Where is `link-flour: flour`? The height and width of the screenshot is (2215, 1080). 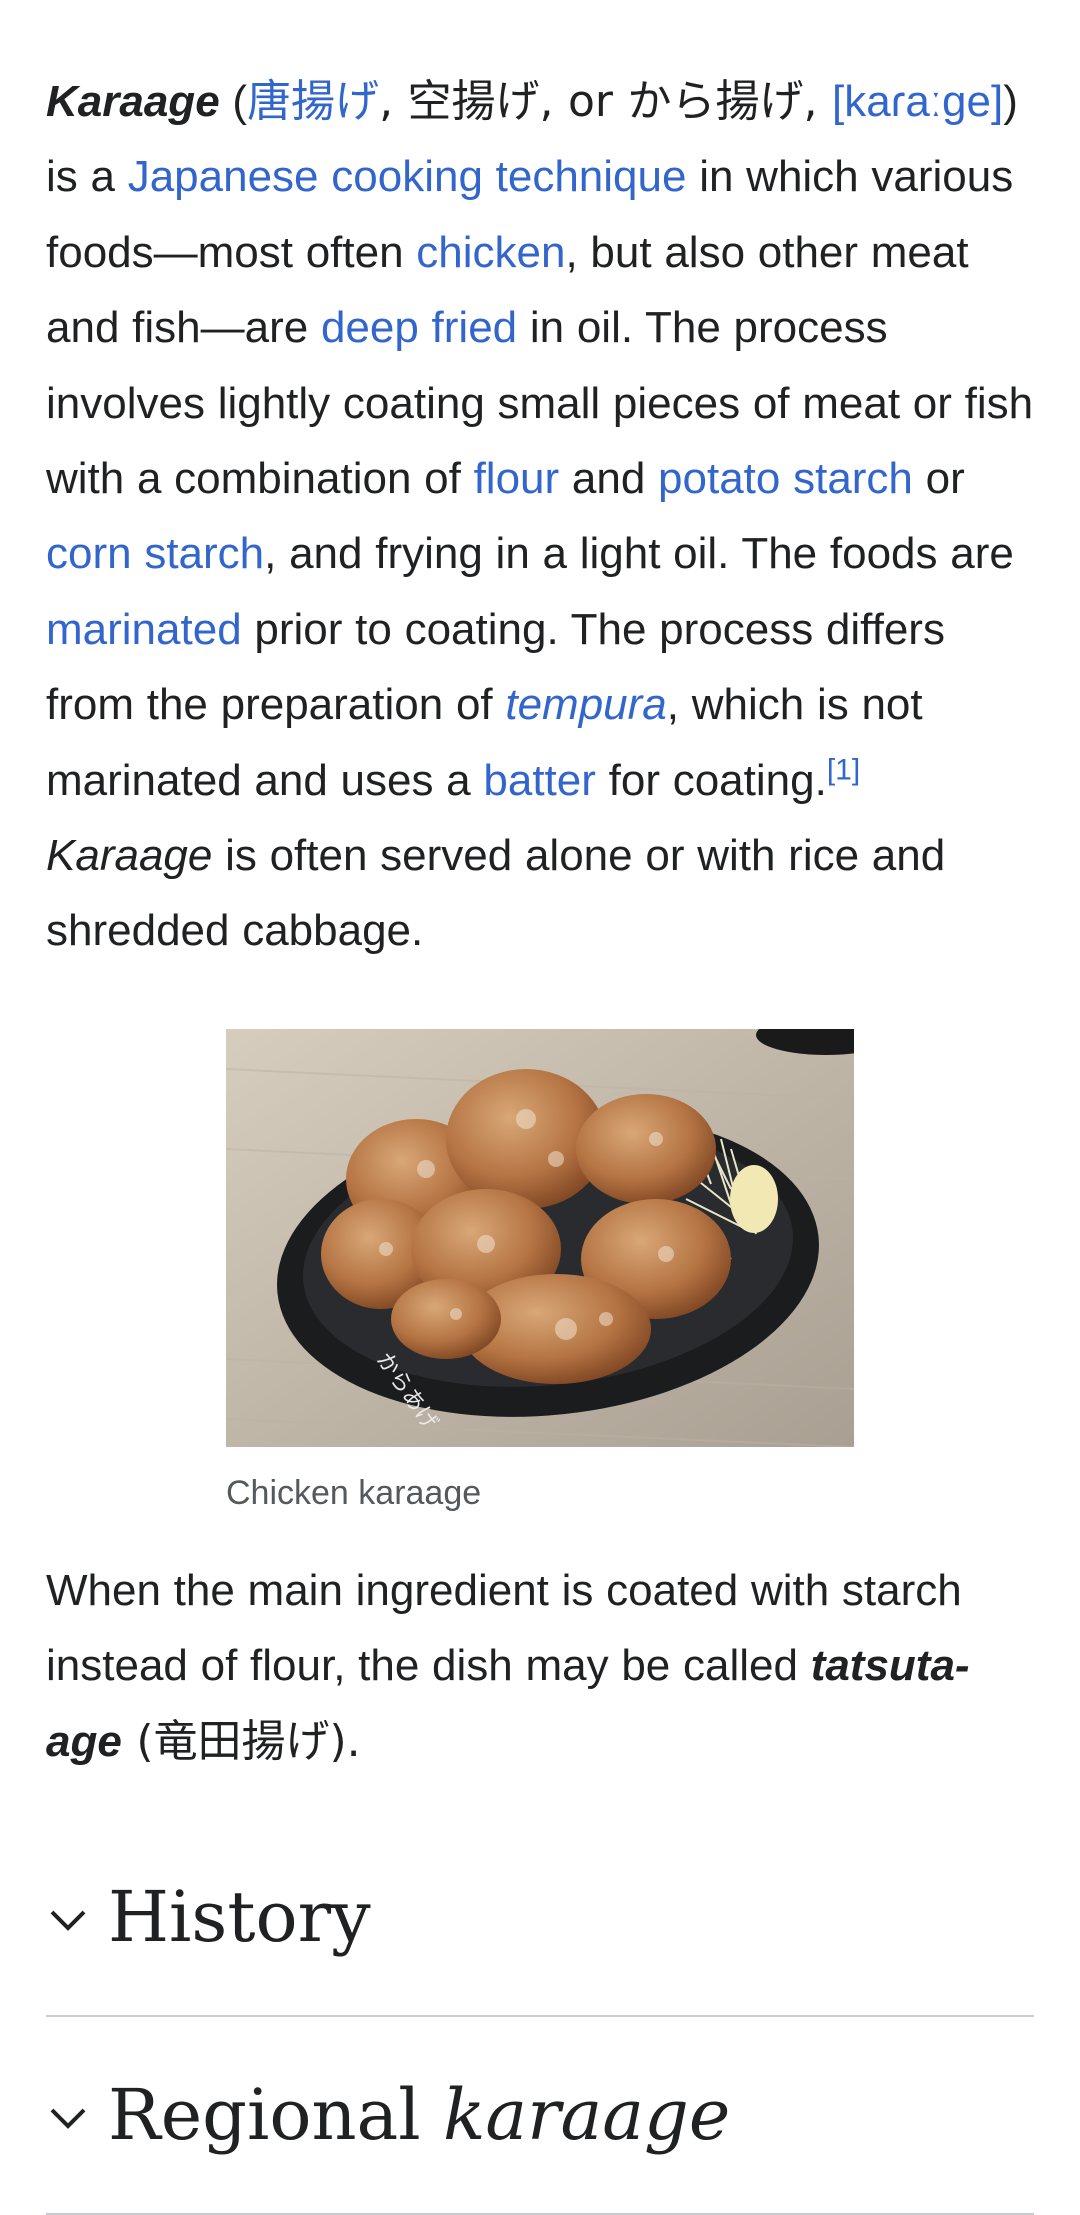 link-flour: flour is located at coordinates (517, 478).